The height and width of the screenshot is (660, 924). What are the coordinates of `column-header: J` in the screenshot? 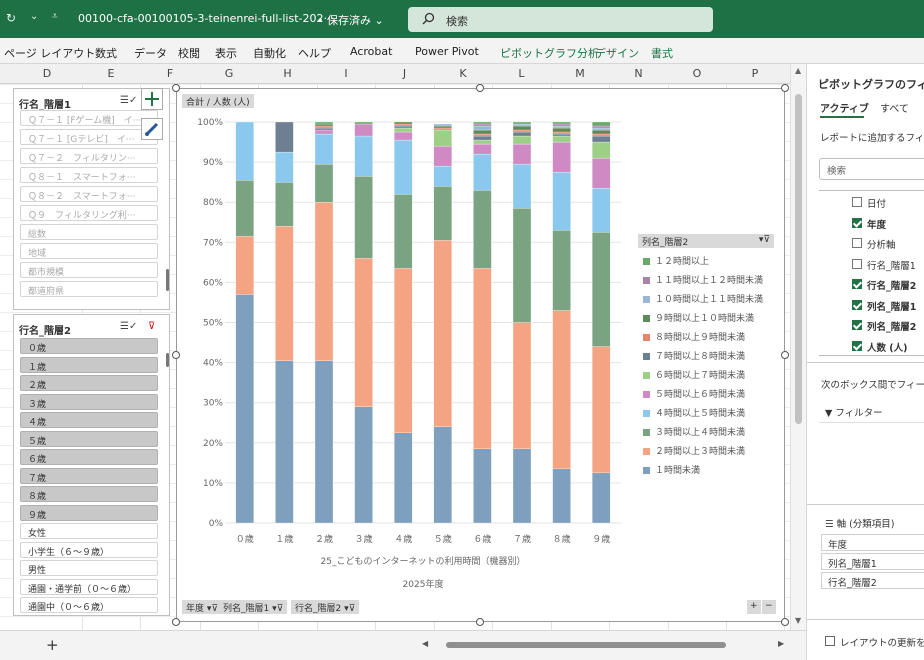 It's located at (404, 73).